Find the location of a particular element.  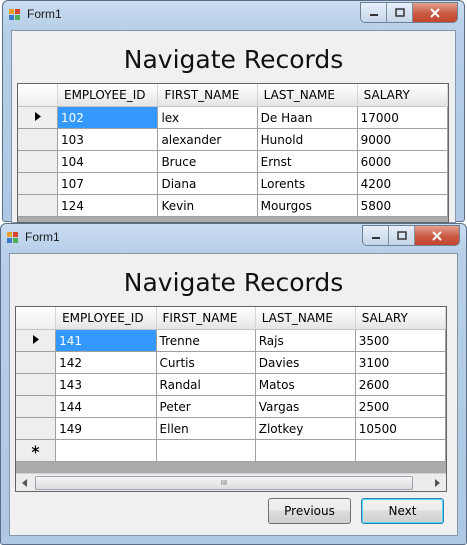

grid-cell: Vargas is located at coordinates (305, 406).